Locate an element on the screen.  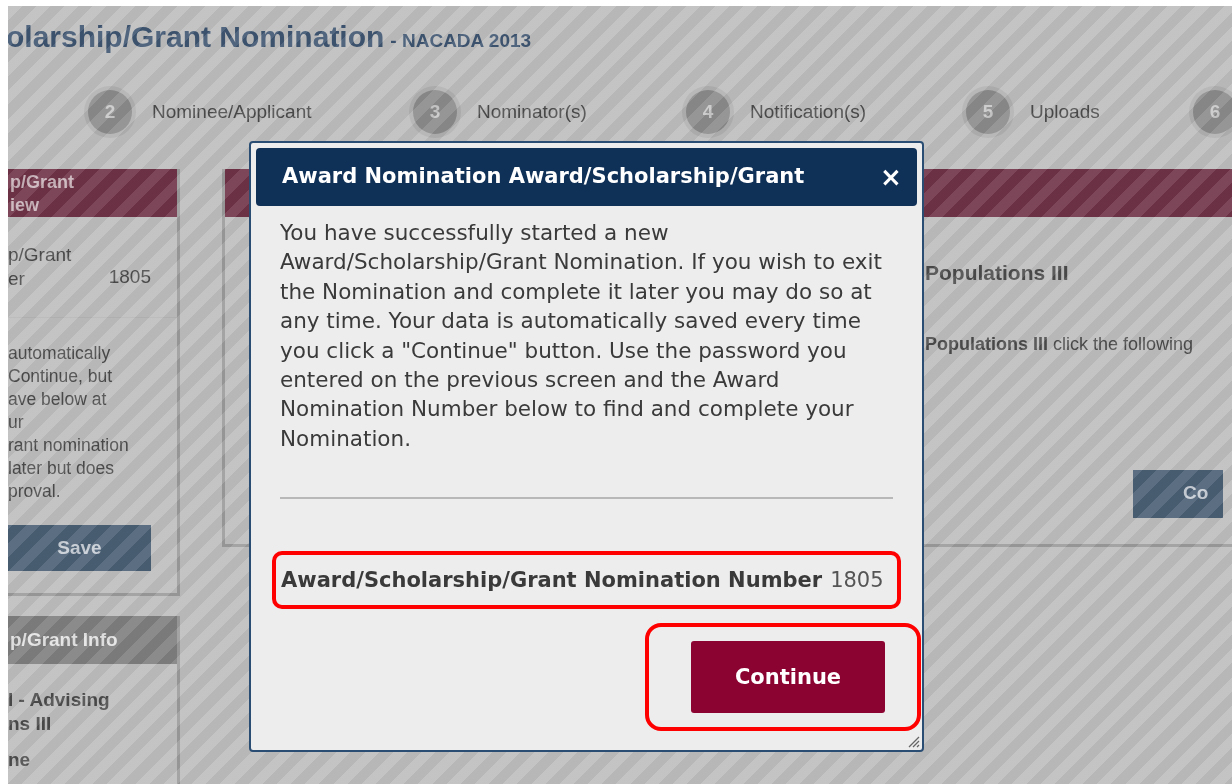
award-name: I - Advising ns III is located at coordinates (59, 712).